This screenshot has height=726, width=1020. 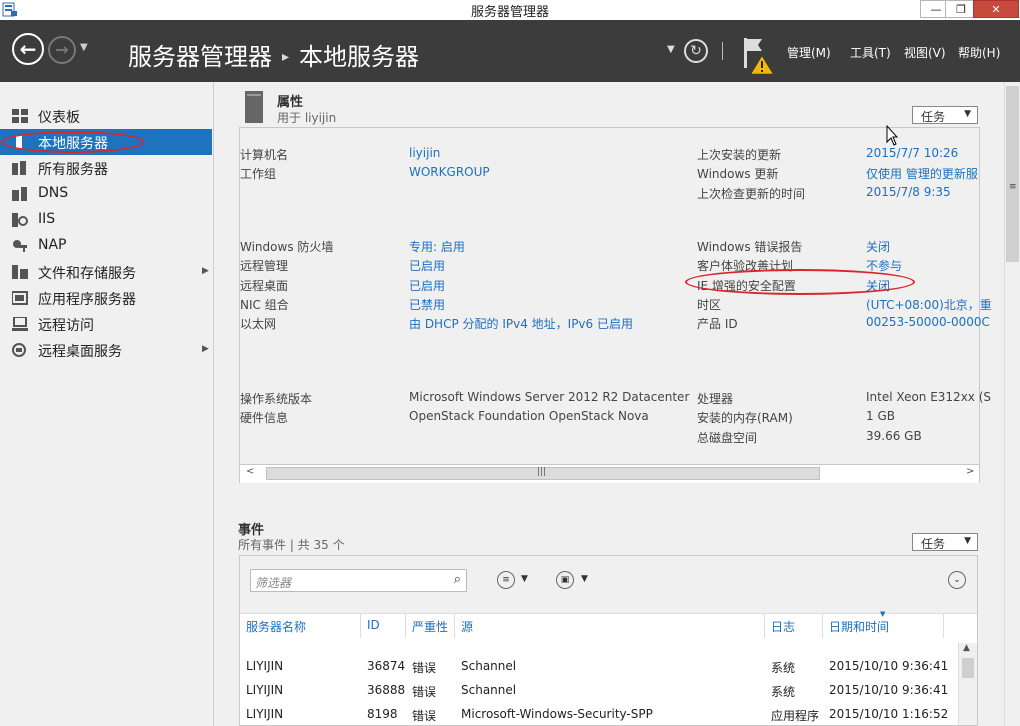 I want to click on events-tasks-button: 任务 ▼, so click(x=945, y=542).